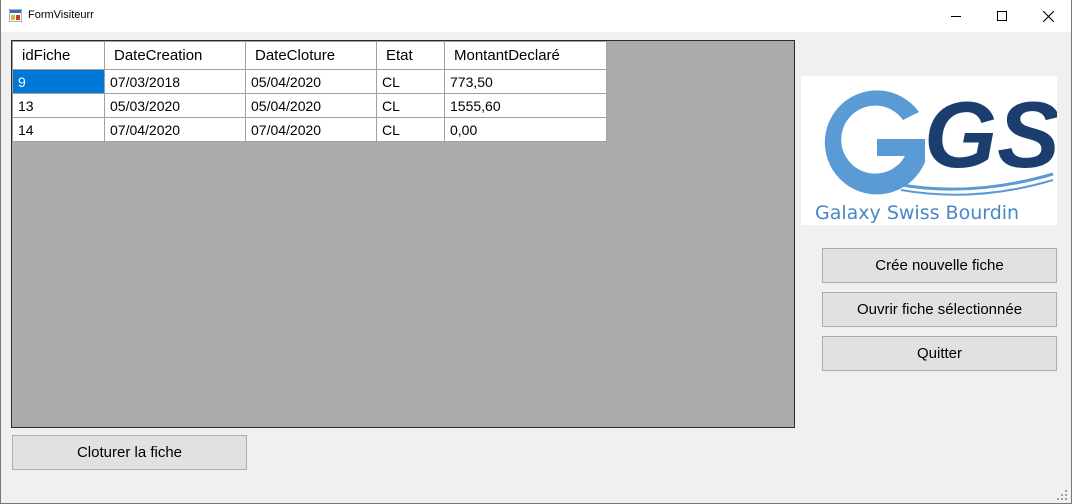 Image resolution: width=1072 pixels, height=504 pixels. What do you see at coordinates (58, 81) in the screenshot?
I see `table-cell: 9` at bounding box center [58, 81].